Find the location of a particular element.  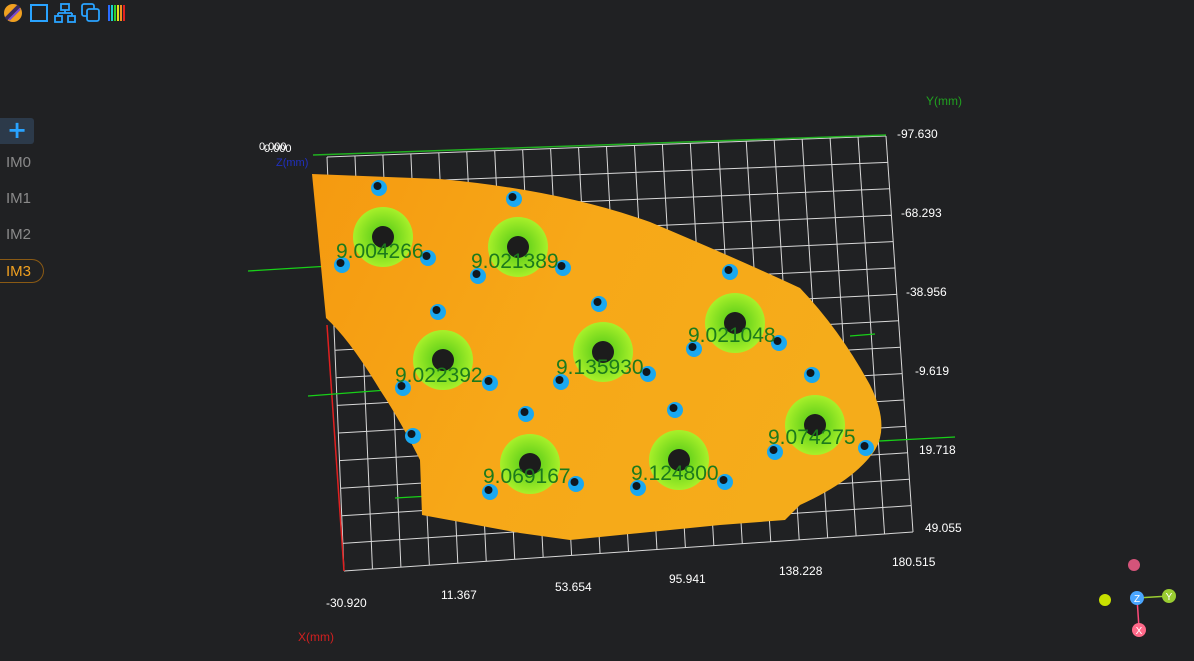

y-axis-line is located at coordinates (599, 145).